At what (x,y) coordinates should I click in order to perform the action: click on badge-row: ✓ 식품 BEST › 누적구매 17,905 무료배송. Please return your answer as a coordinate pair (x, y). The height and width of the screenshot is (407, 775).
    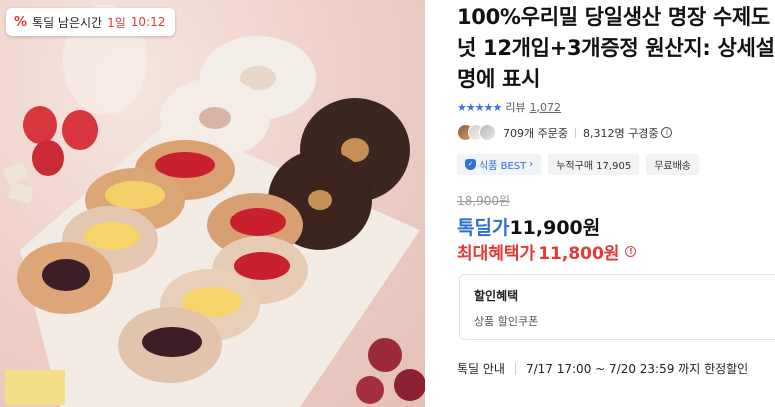
    Looking at the image, I should click on (578, 164).